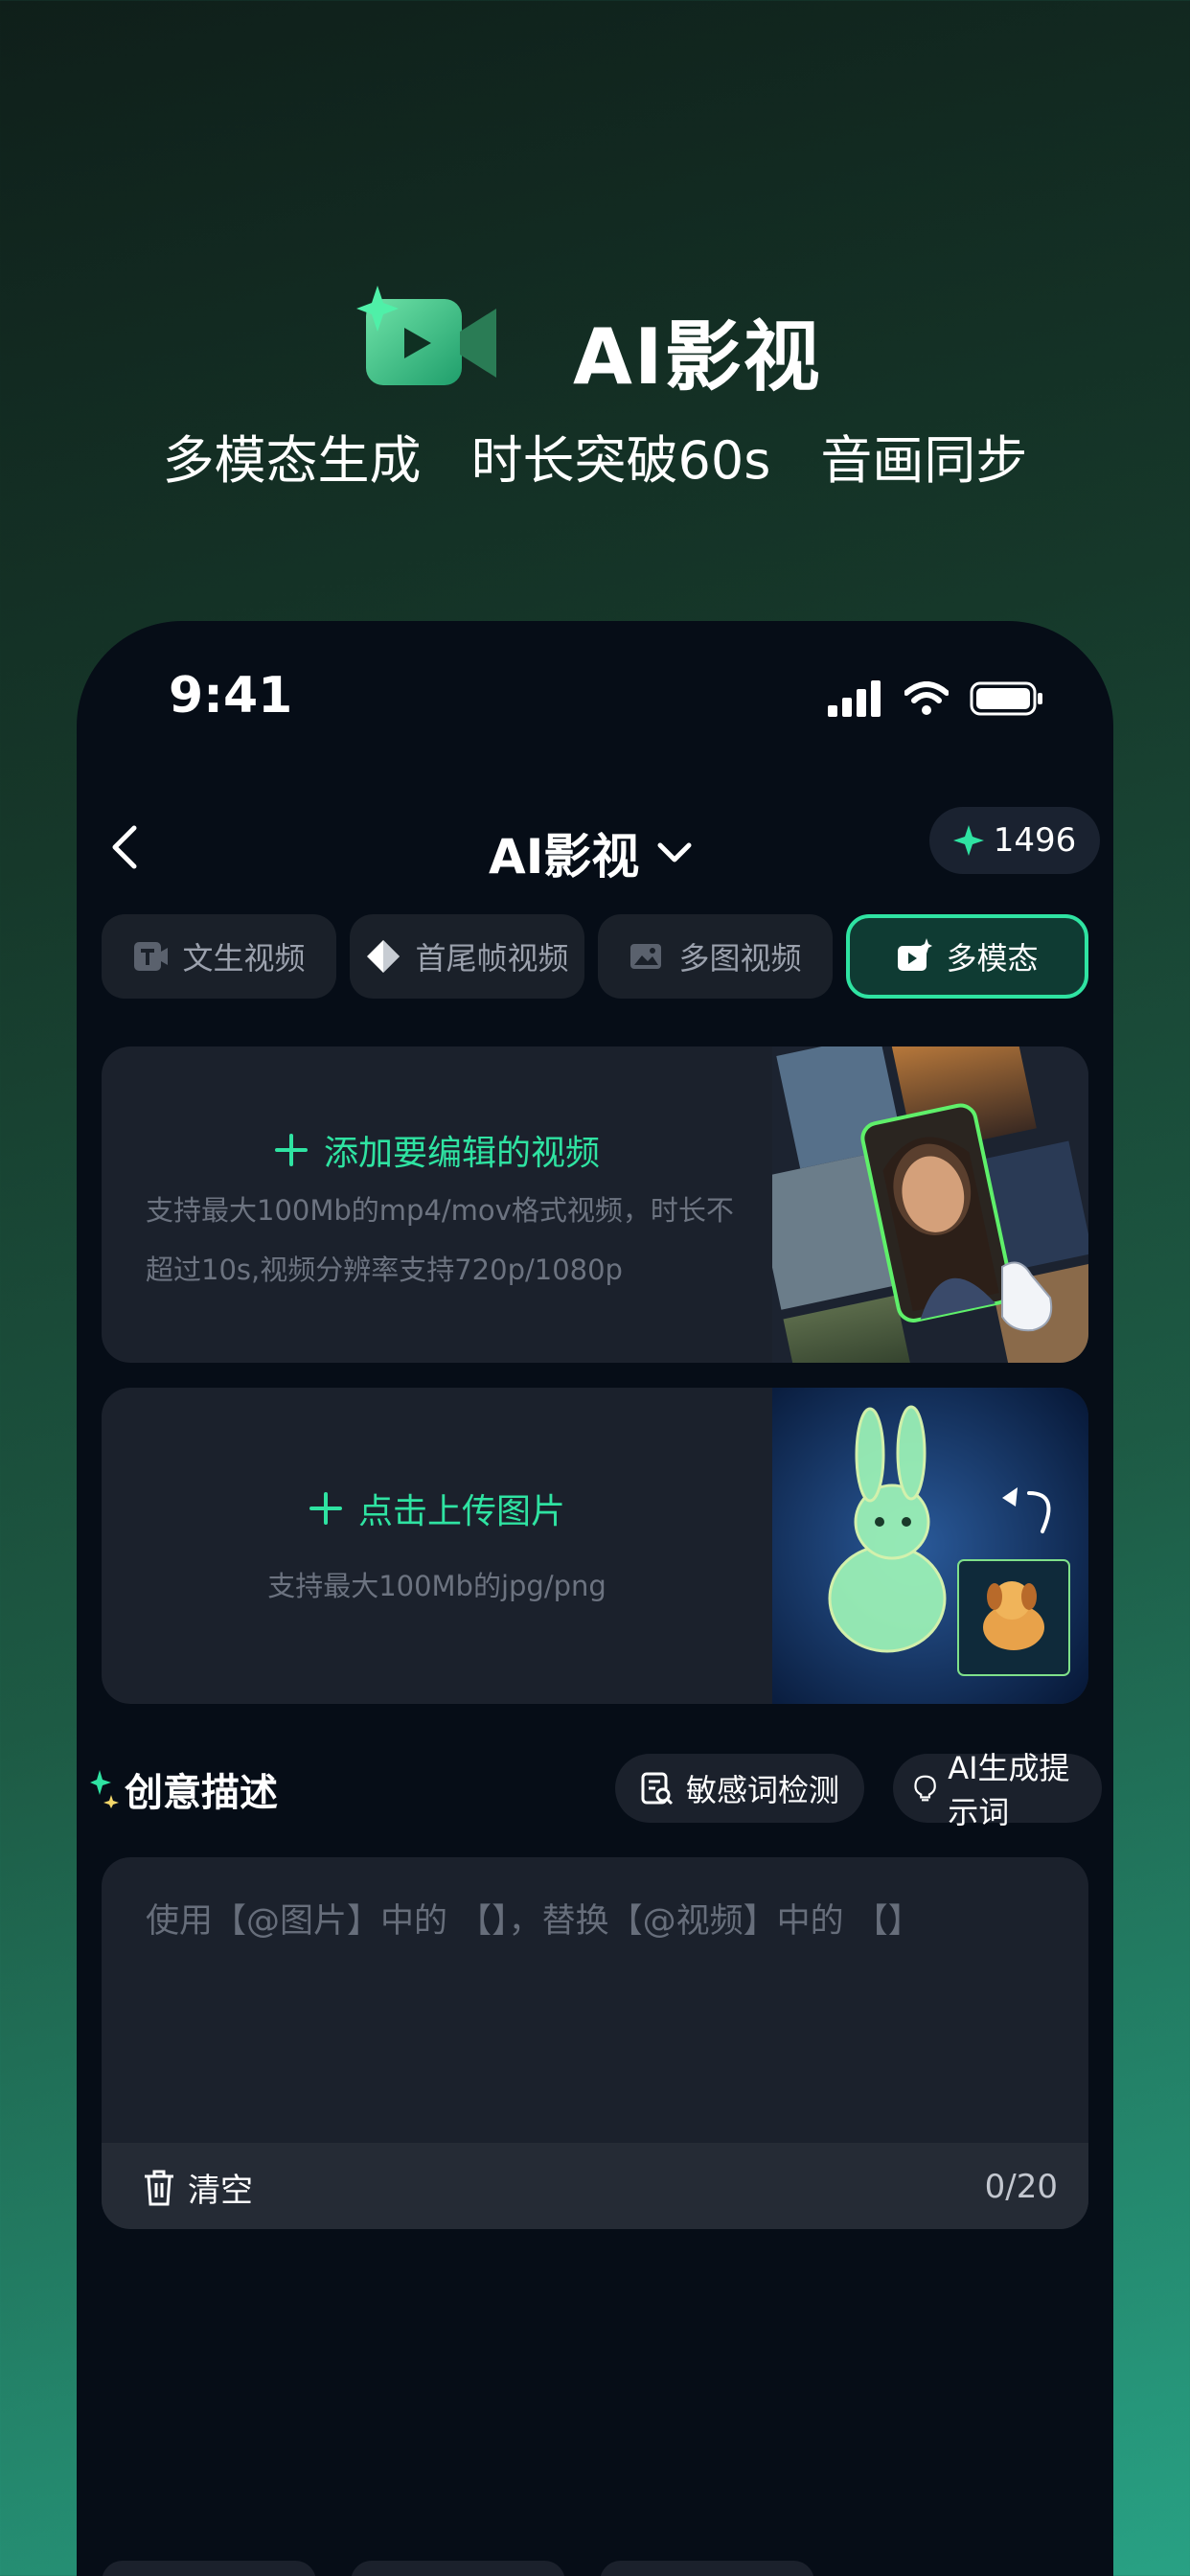 The height and width of the screenshot is (2576, 1190). Describe the element at coordinates (383, 956) in the screenshot. I see `frames-icon` at that location.